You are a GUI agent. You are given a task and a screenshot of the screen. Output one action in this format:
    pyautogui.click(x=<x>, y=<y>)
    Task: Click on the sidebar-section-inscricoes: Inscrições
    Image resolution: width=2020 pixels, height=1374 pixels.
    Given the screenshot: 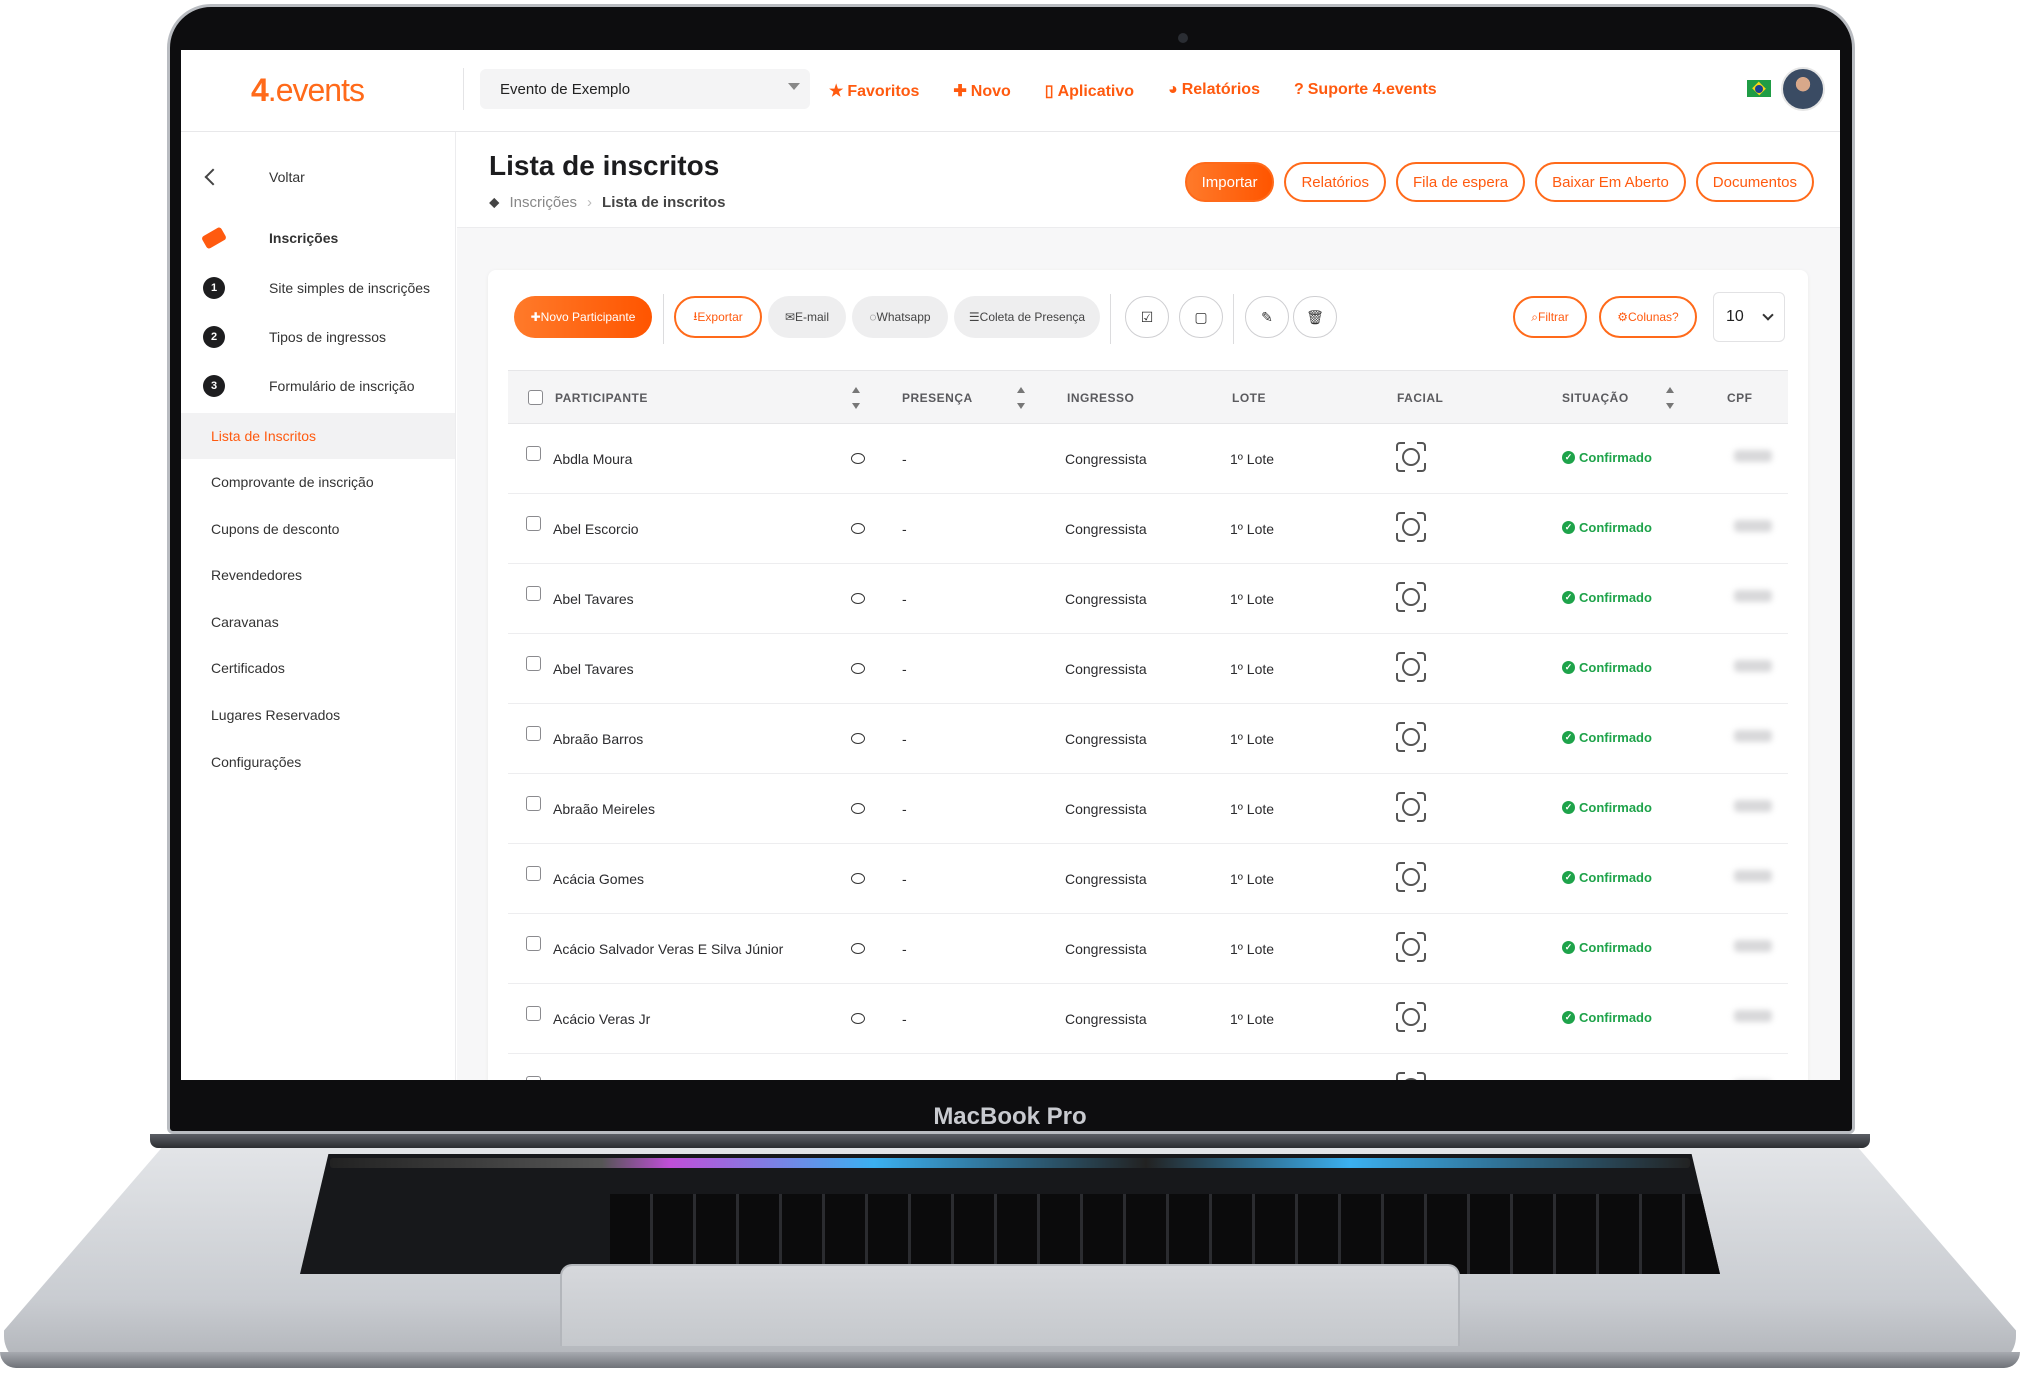 What is the action you would take?
    pyautogui.click(x=318, y=238)
    